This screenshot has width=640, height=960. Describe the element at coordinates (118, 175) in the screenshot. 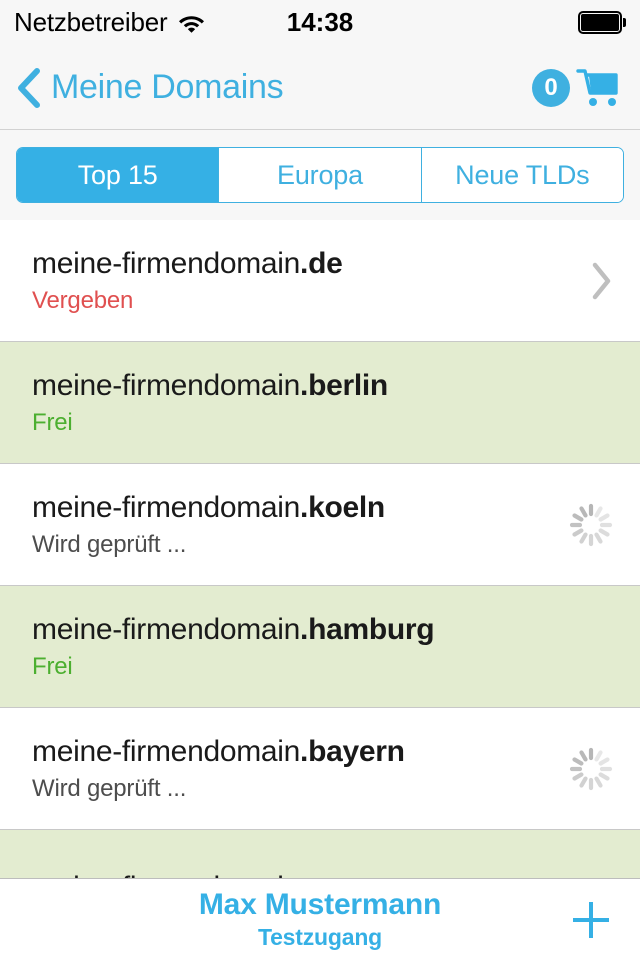

I see `tab-top-15: Top 15` at that location.